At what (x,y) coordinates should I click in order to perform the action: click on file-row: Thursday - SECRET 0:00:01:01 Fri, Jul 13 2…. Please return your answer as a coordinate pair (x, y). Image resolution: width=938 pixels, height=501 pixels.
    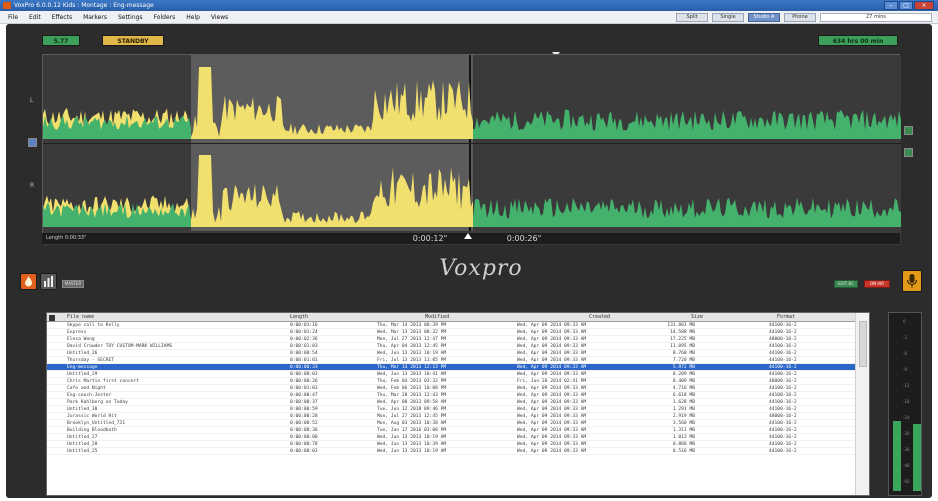
    Looking at the image, I should click on (451, 360).